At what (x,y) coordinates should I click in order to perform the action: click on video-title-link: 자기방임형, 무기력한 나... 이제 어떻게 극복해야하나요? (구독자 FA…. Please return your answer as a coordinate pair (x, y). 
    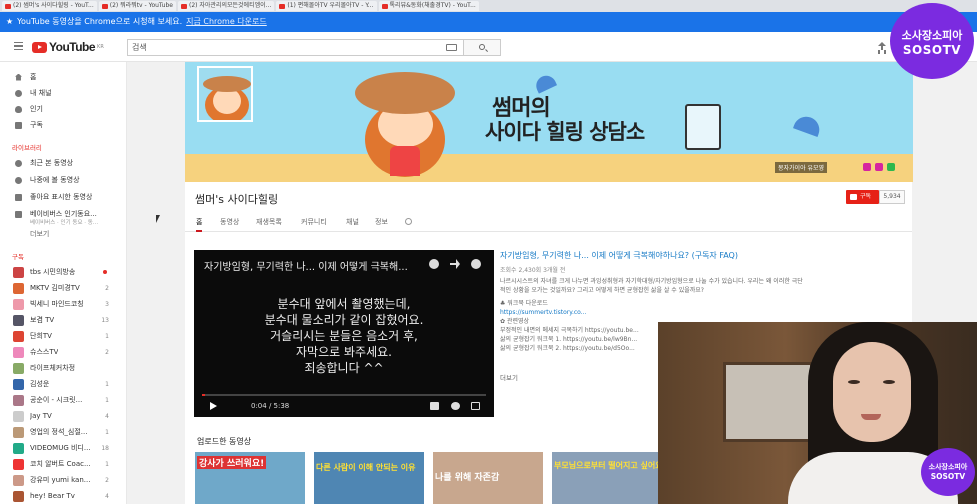
    Looking at the image, I should click on (705, 255).